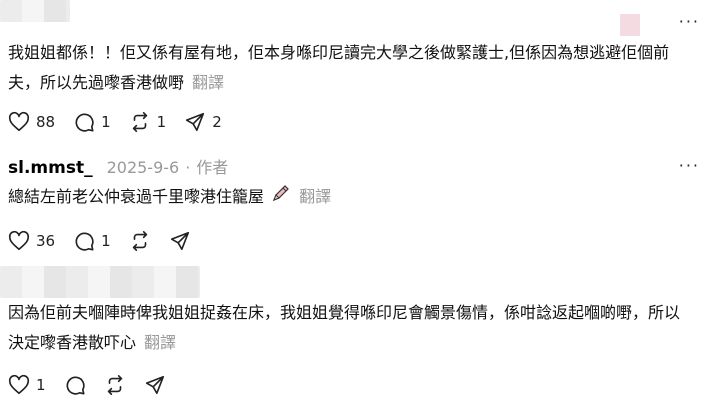 This screenshot has height=407, width=706. What do you see at coordinates (148, 122) in the screenshot?
I see `repost-button: 1` at bounding box center [148, 122].